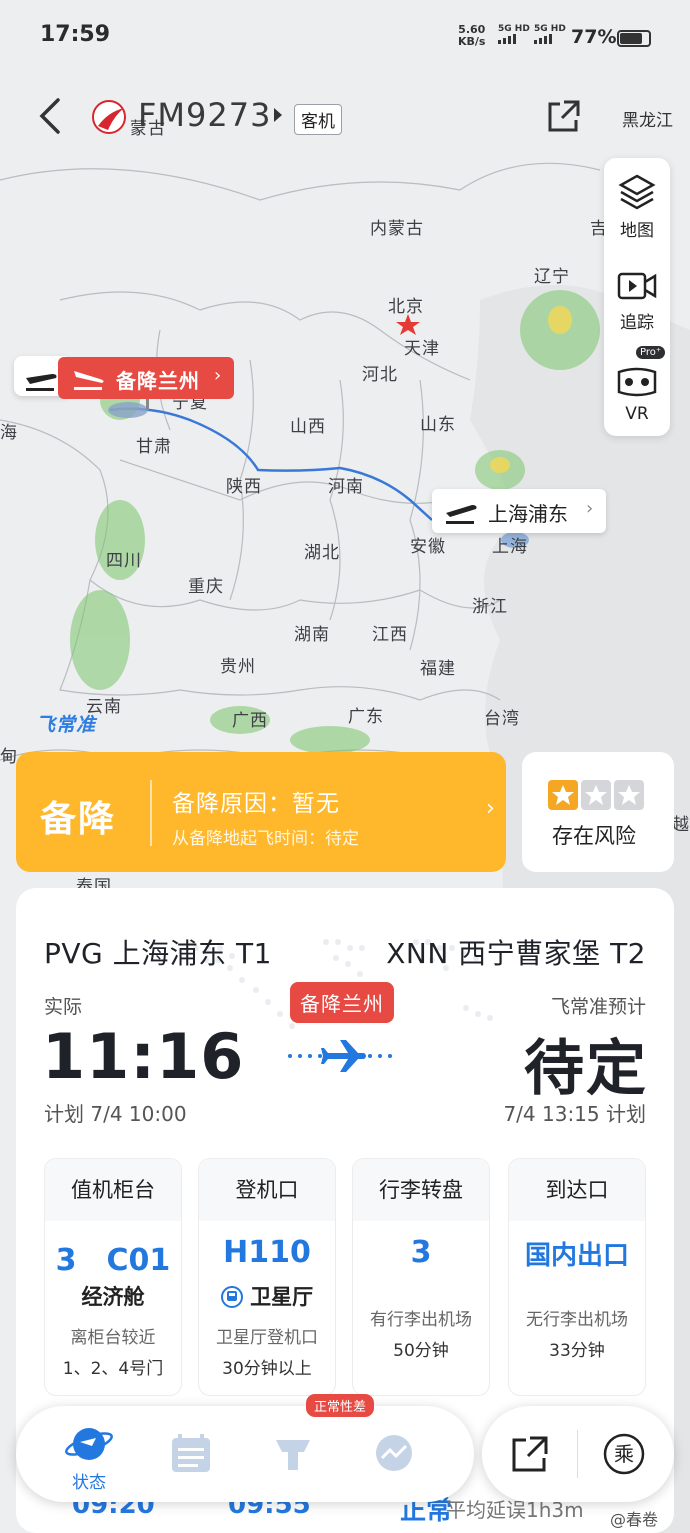 Image resolution: width=690 pixels, height=1533 pixels. I want to click on departure-time: 11:16, so click(143, 1056).